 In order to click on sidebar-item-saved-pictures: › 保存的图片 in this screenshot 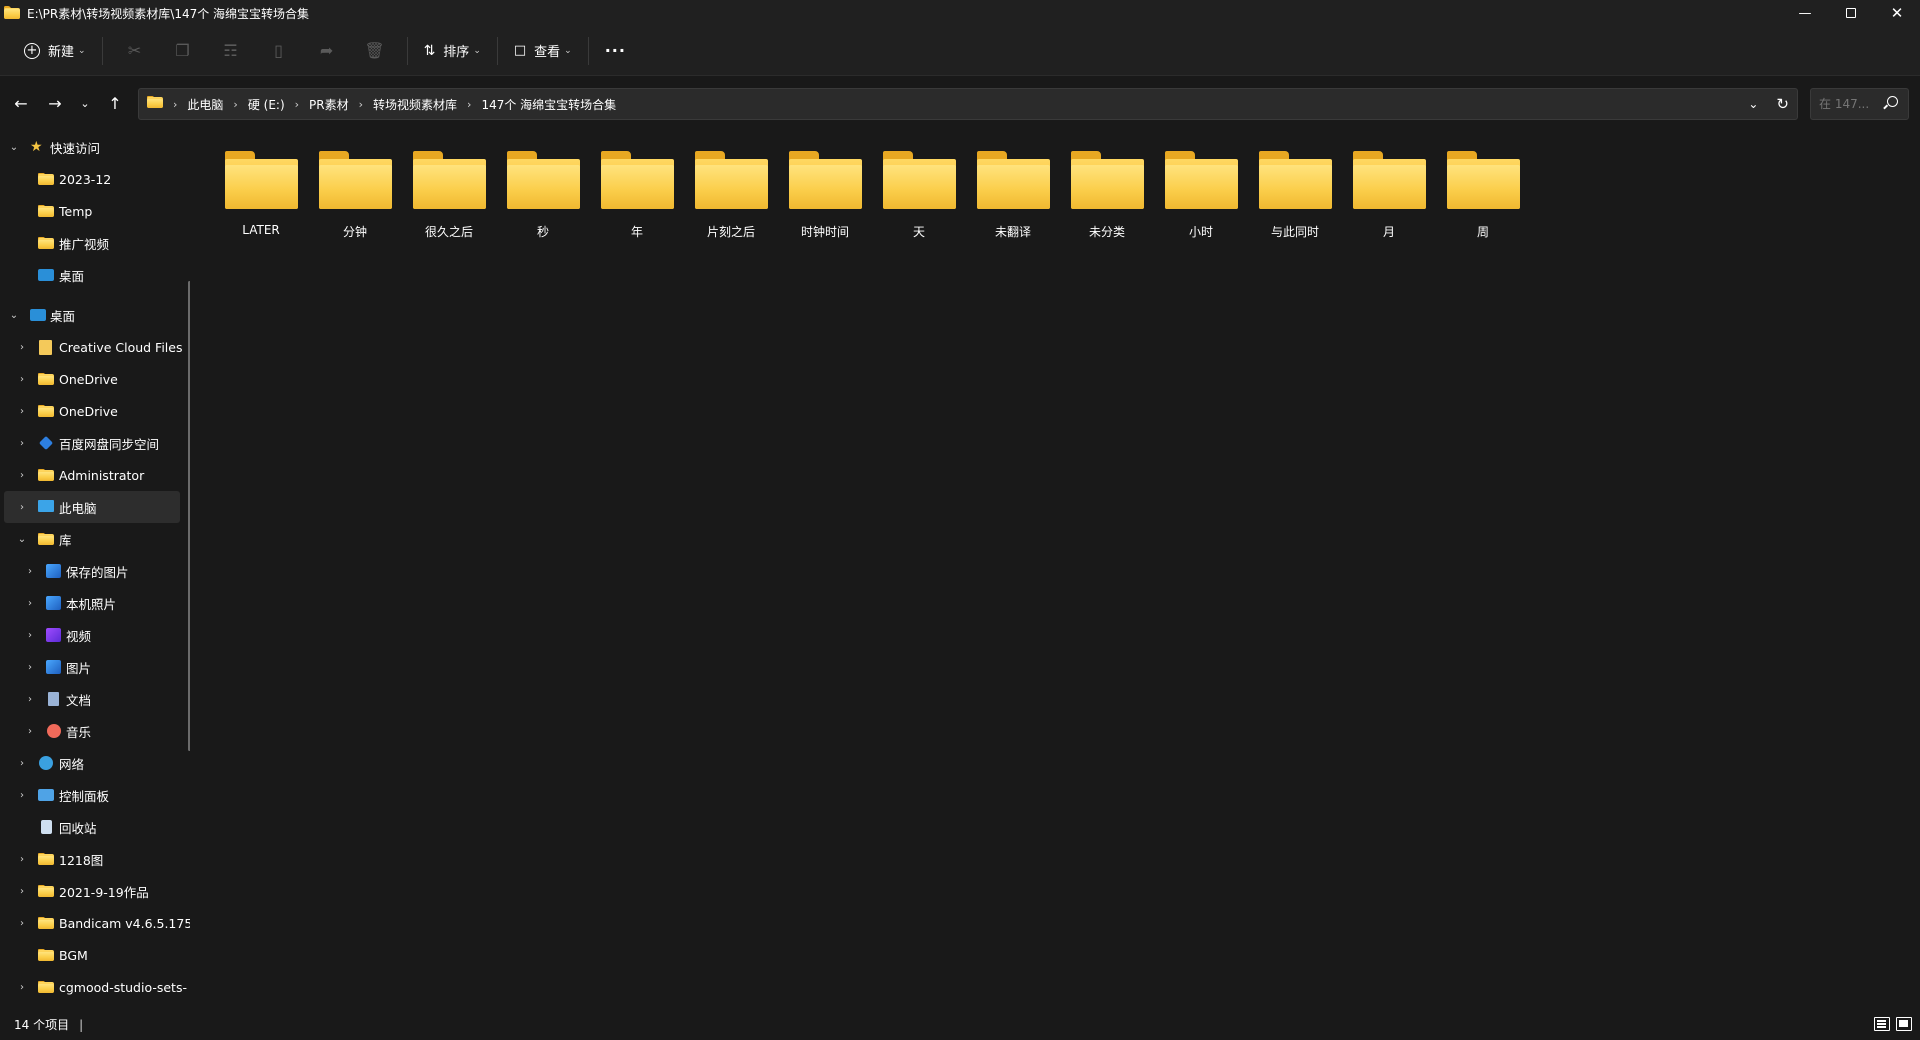, I will do `click(95, 571)`.